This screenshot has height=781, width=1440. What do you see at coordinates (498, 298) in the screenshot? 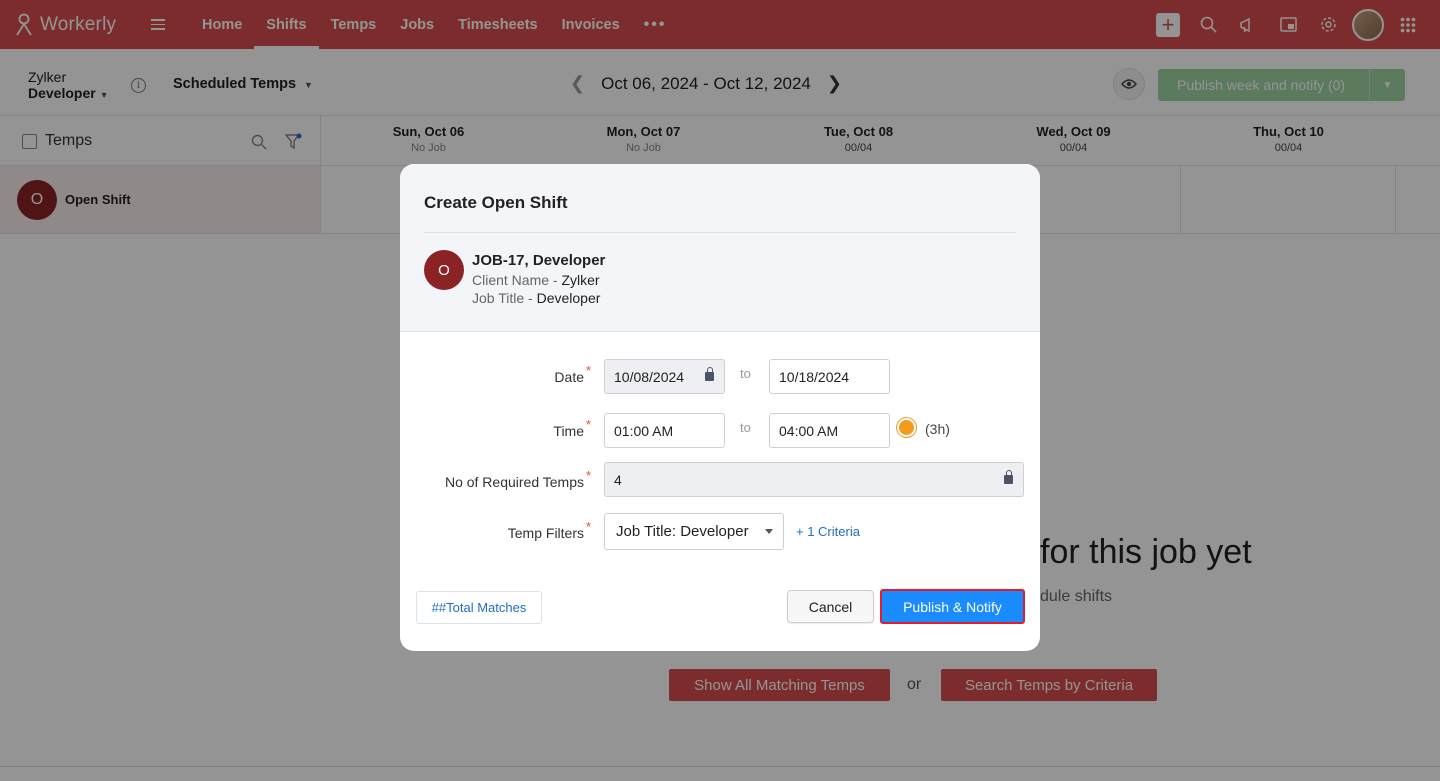
I see `job-title-key: Job Title` at bounding box center [498, 298].